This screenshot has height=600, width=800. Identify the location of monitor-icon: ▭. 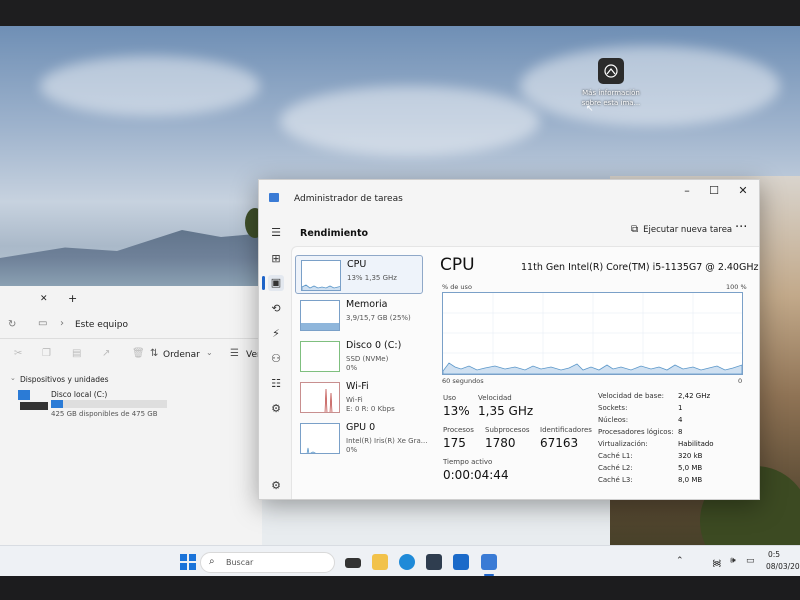
(43, 323).